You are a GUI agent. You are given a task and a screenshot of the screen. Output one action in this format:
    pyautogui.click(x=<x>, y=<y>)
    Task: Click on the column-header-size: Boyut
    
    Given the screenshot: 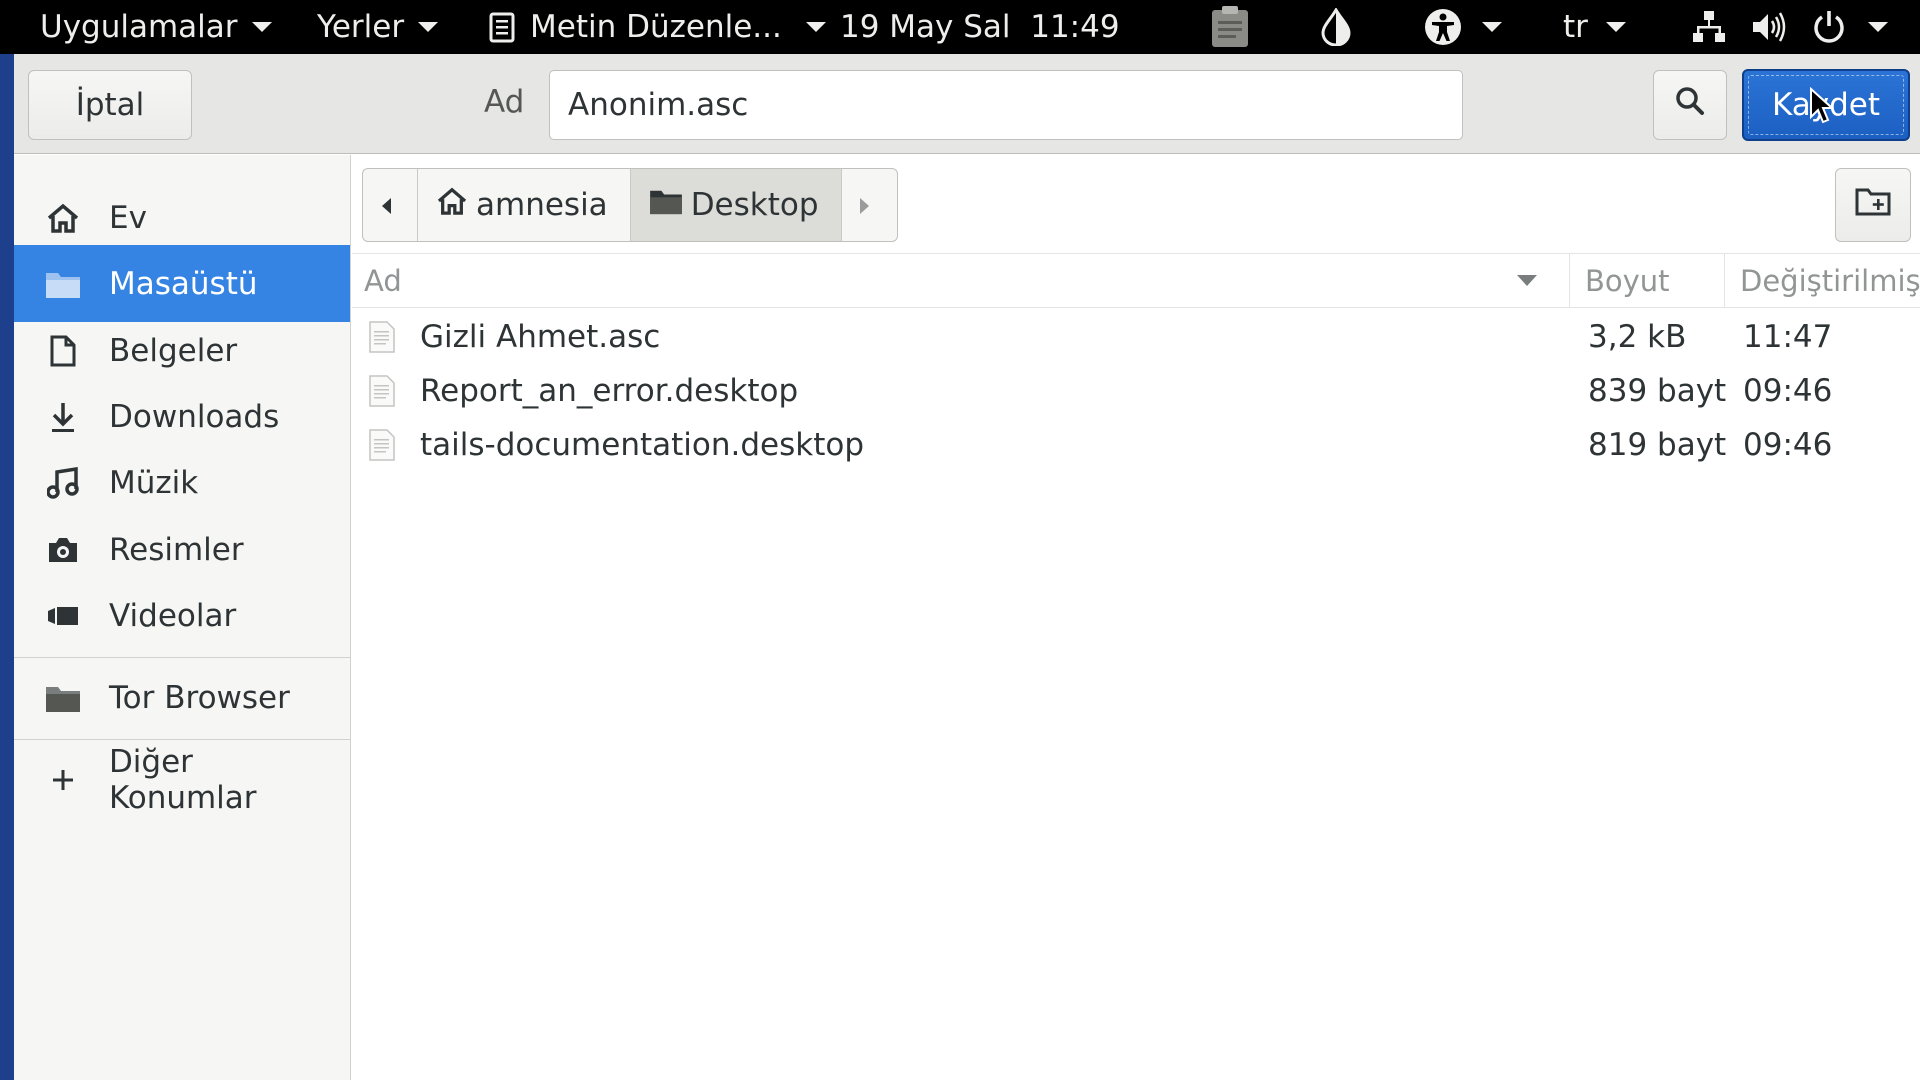 What is the action you would take?
    pyautogui.click(x=1627, y=280)
    